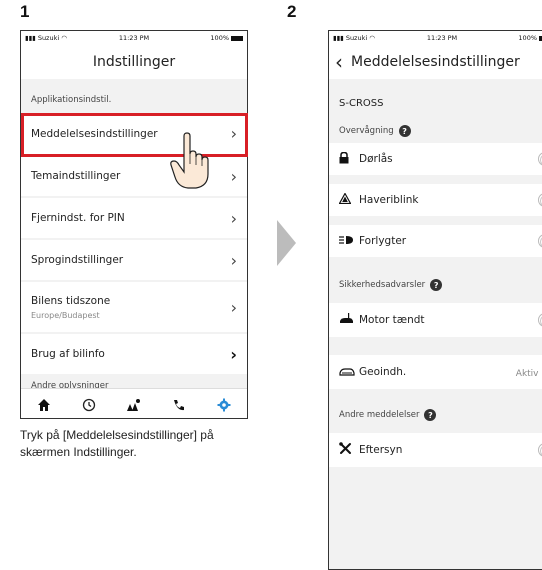  I want to click on maintenance-toggle, so click(540, 450).